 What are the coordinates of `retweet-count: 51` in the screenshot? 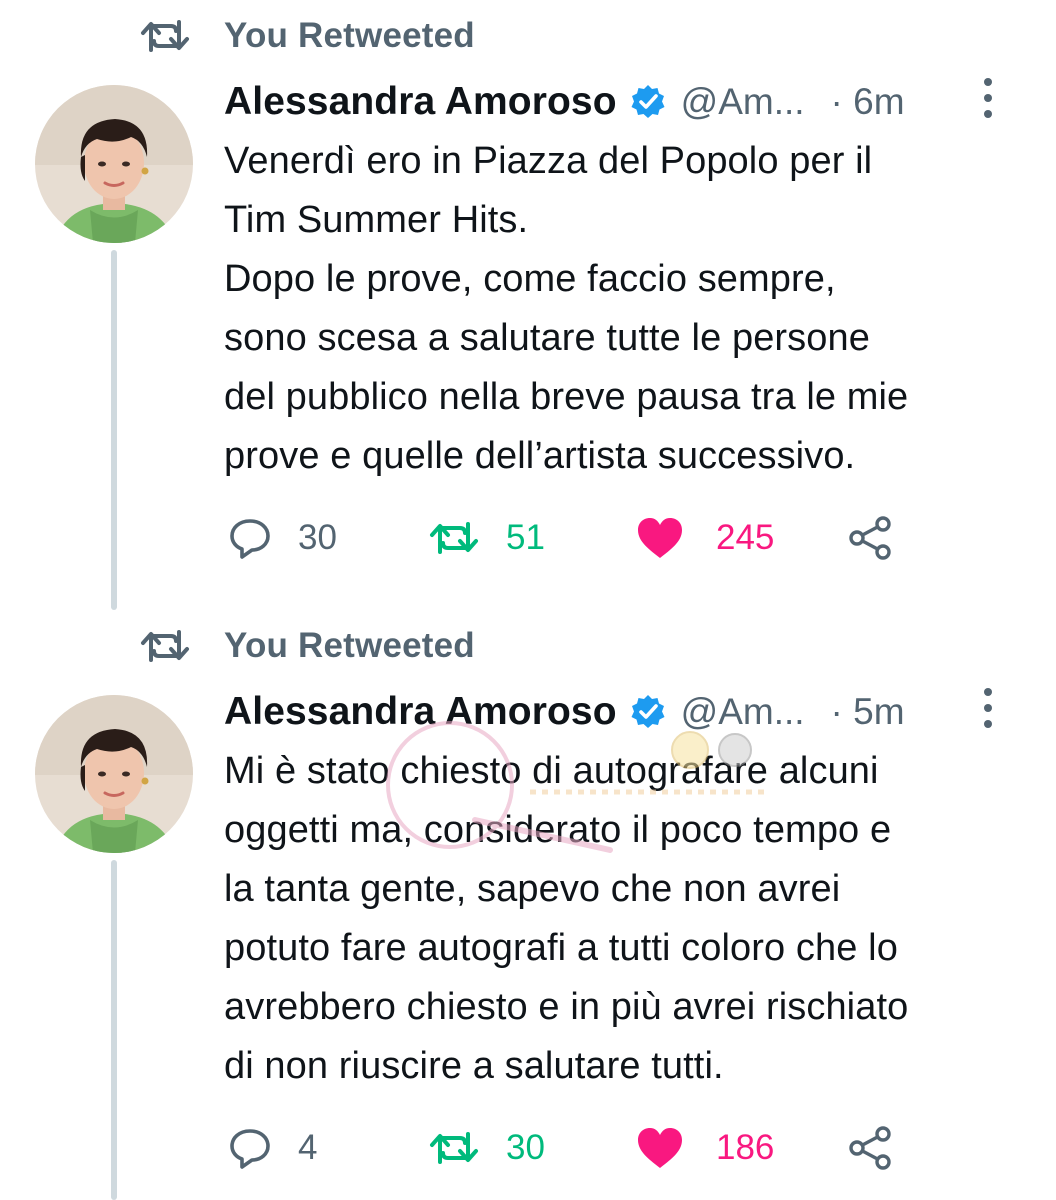 It's located at (525, 537).